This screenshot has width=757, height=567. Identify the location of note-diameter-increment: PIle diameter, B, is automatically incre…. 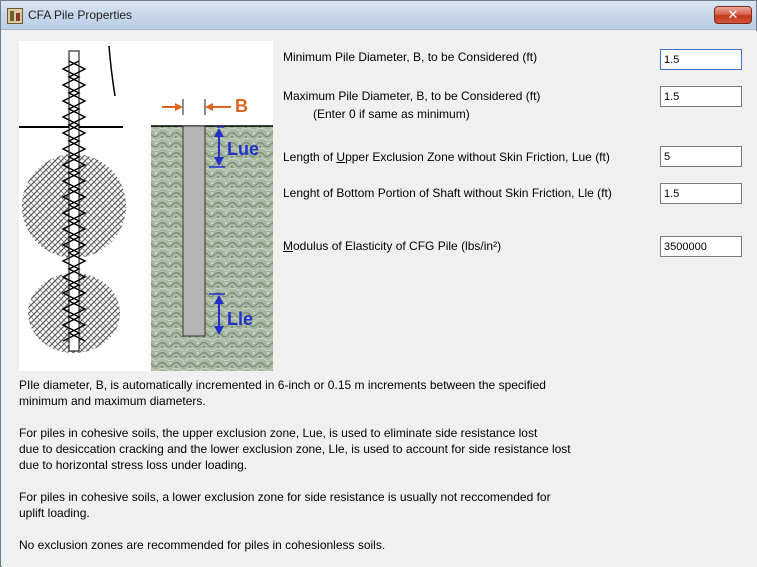
(282, 393).